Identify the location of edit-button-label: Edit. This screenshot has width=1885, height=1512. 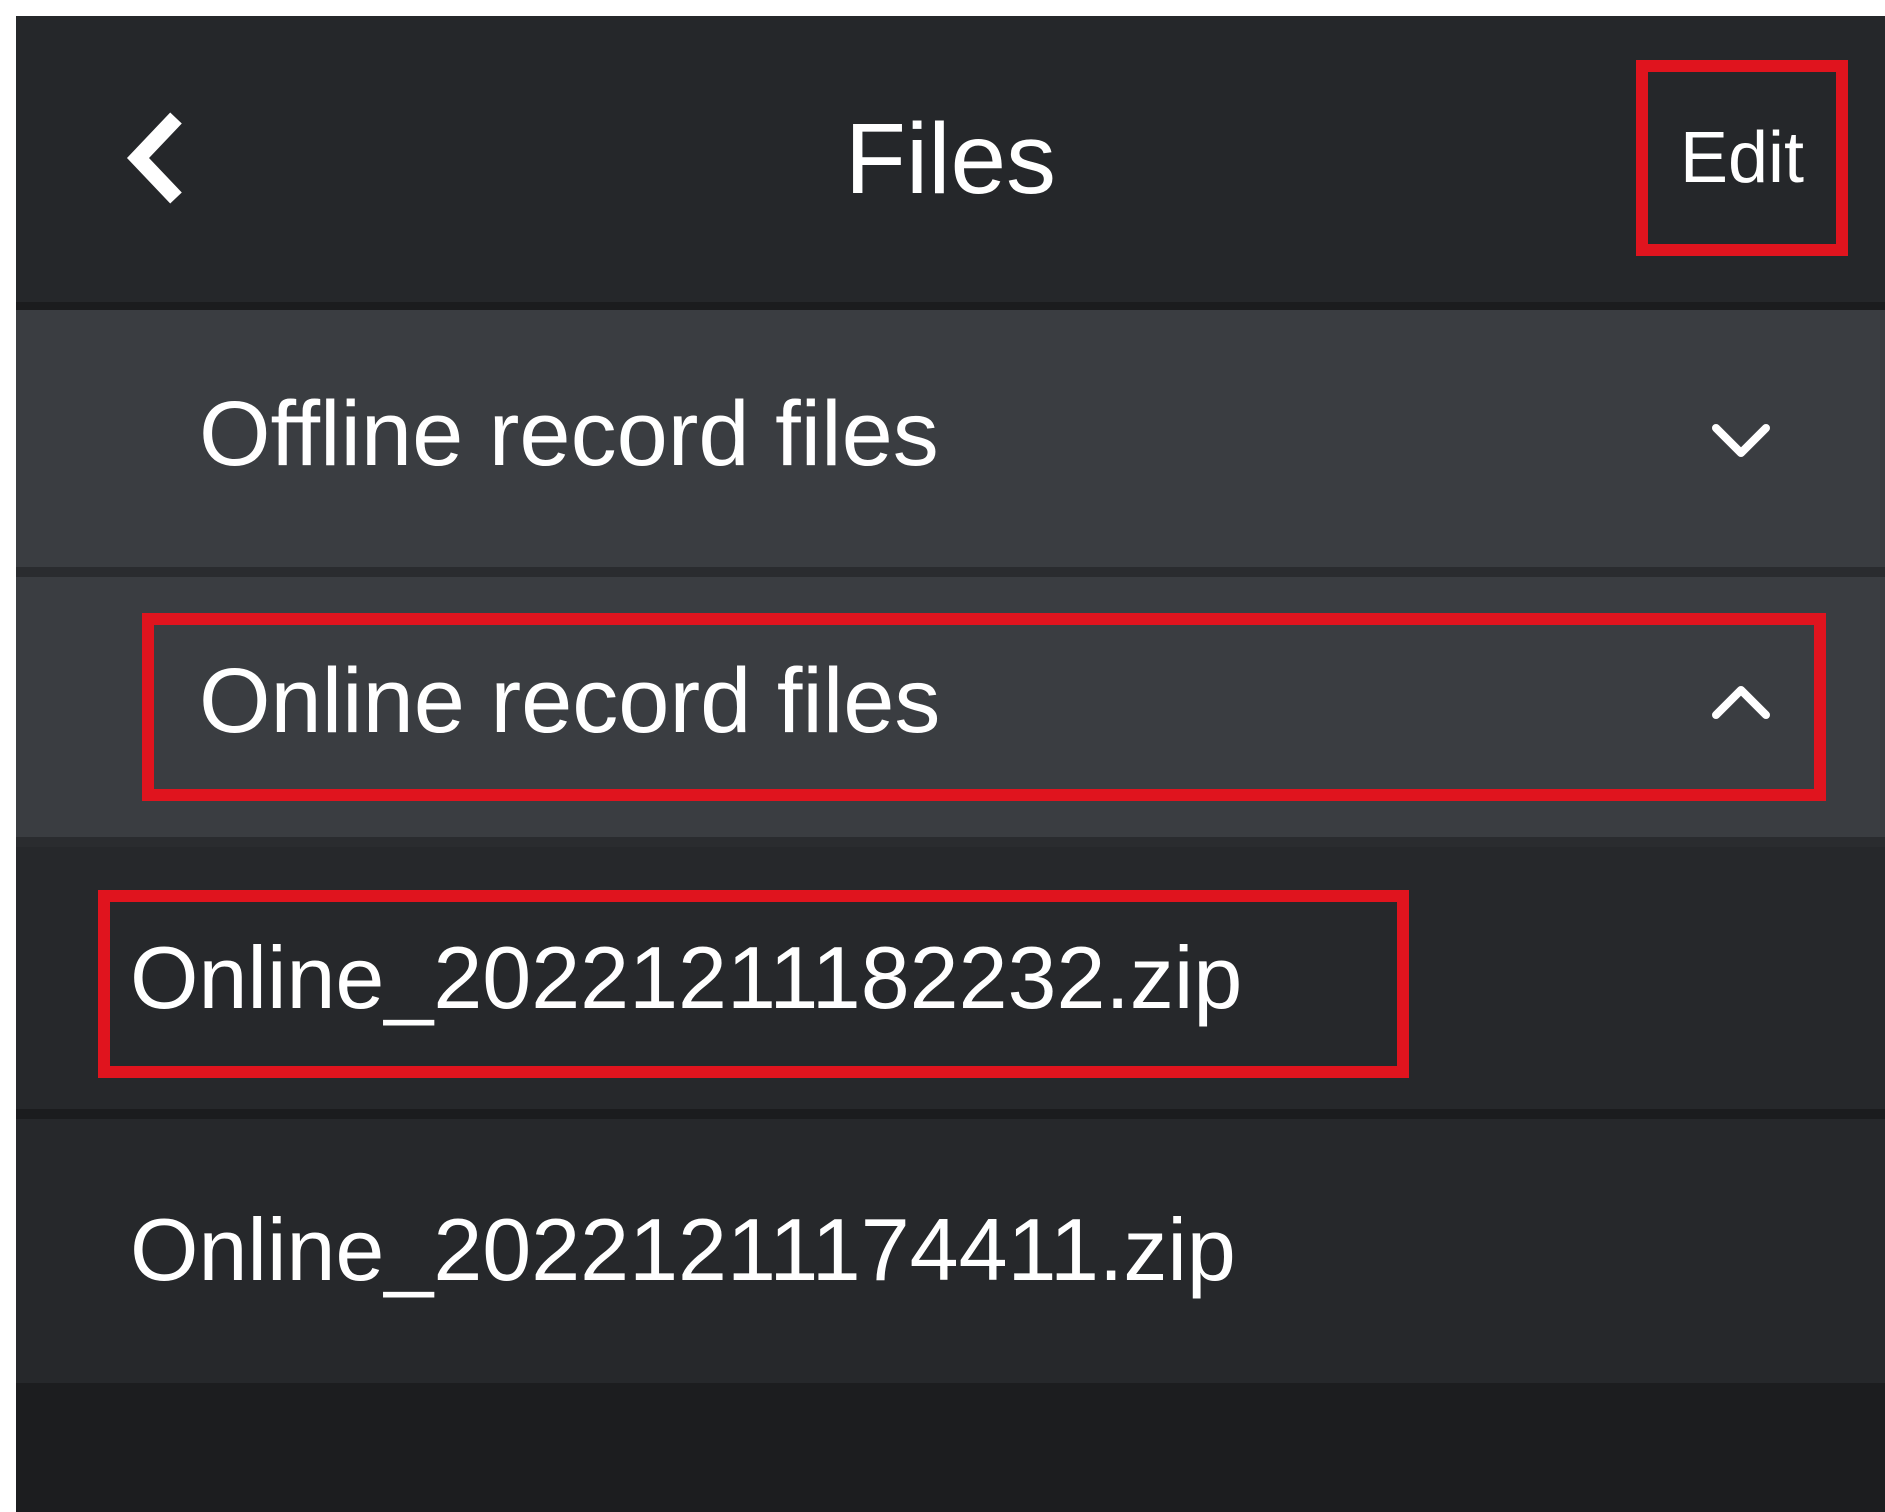
(1742, 158).